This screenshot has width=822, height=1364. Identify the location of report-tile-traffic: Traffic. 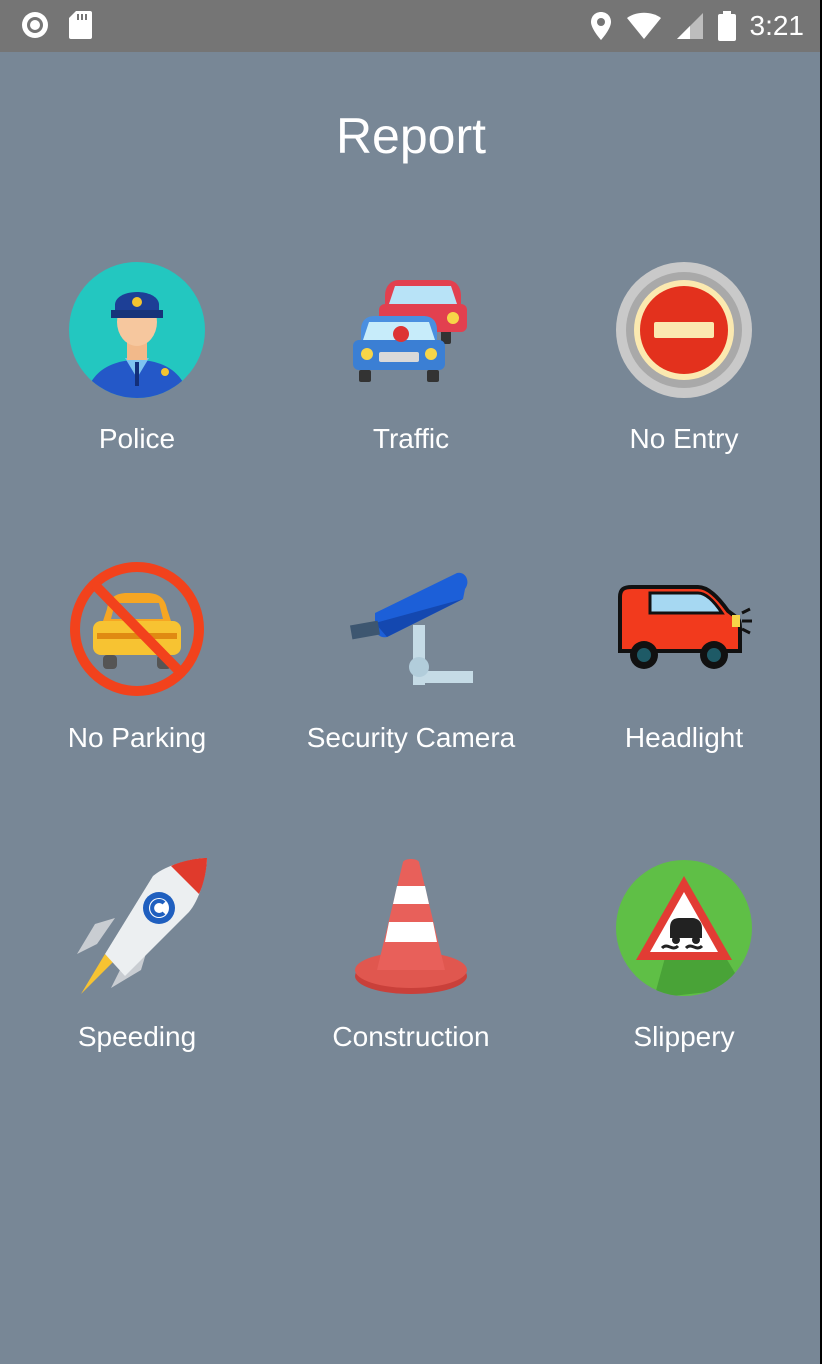
(411, 372).